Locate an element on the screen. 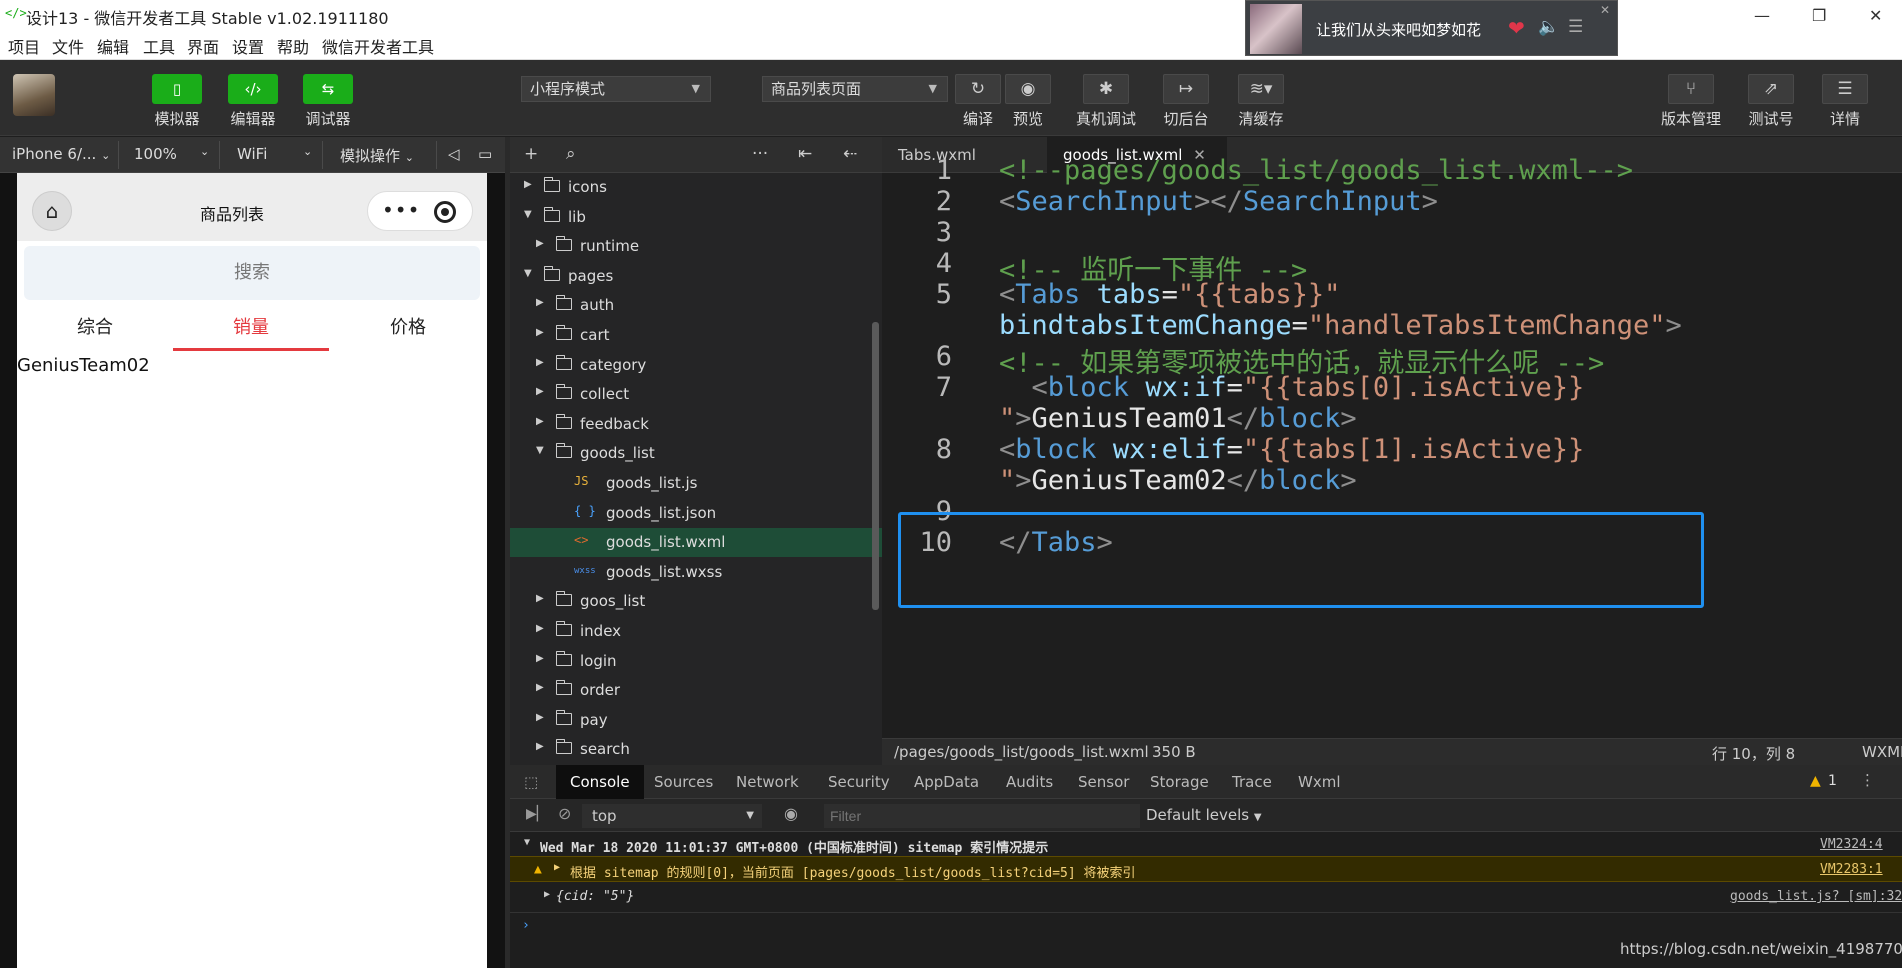 The height and width of the screenshot is (968, 1902). mode-select: 小程序模式 ▼ is located at coordinates (616, 89).